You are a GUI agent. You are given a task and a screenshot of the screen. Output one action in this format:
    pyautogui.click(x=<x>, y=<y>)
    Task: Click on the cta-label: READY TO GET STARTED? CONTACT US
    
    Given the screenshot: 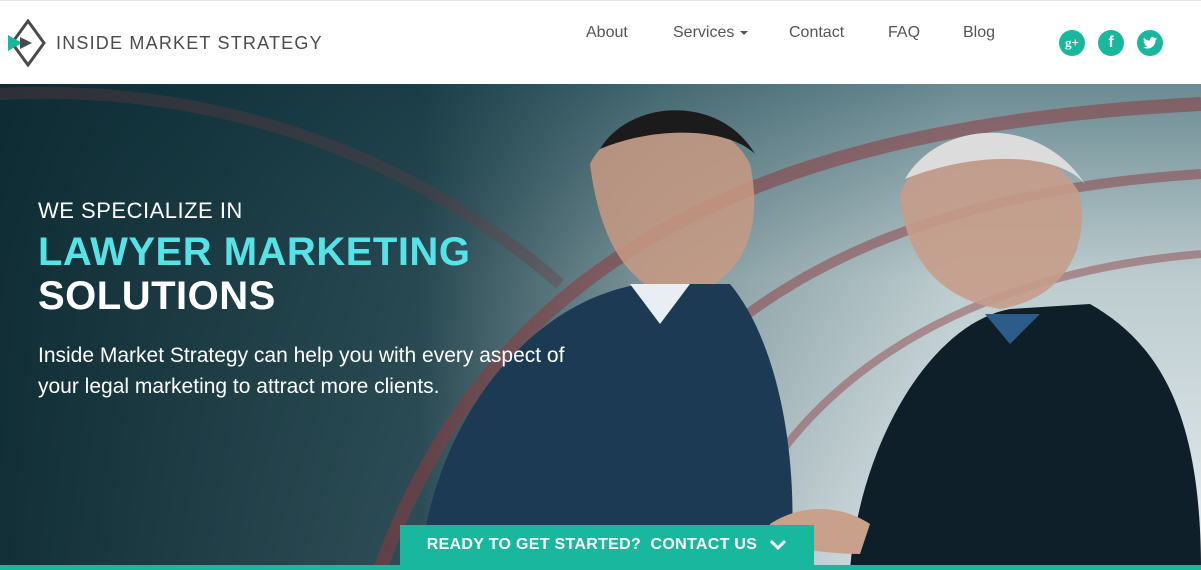 What is the action you would take?
    pyautogui.click(x=592, y=544)
    